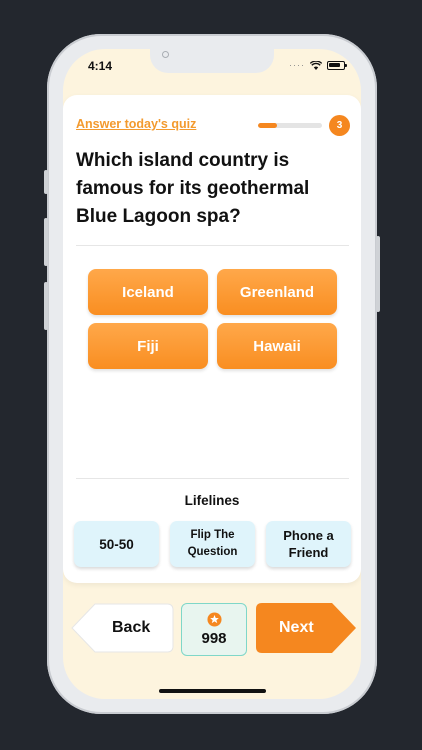 The width and height of the screenshot is (422, 750). Describe the element at coordinates (214, 638) in the screenshot. I see `points-value: 998` at that location.